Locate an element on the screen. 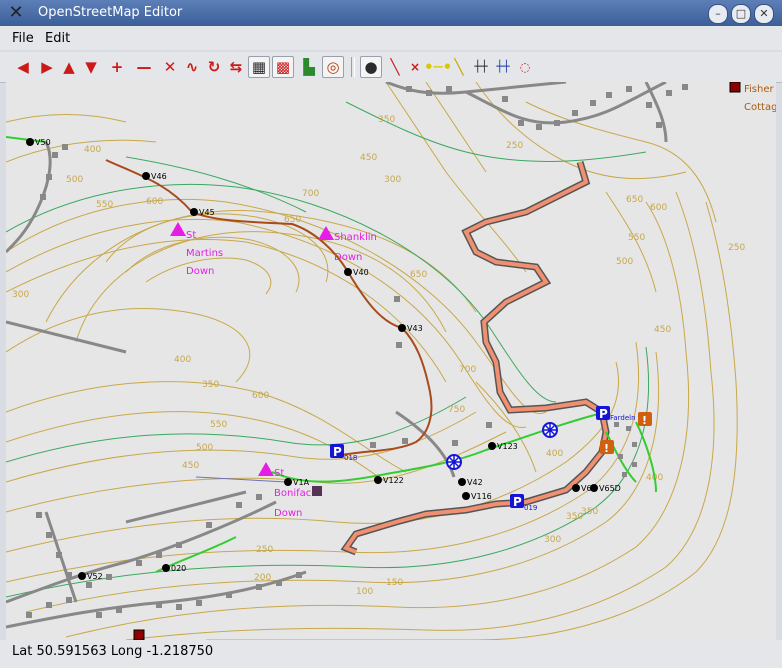 The height and width of the screenshot is (668, 782). node-label: V42 is located at coordinates (475, 482).